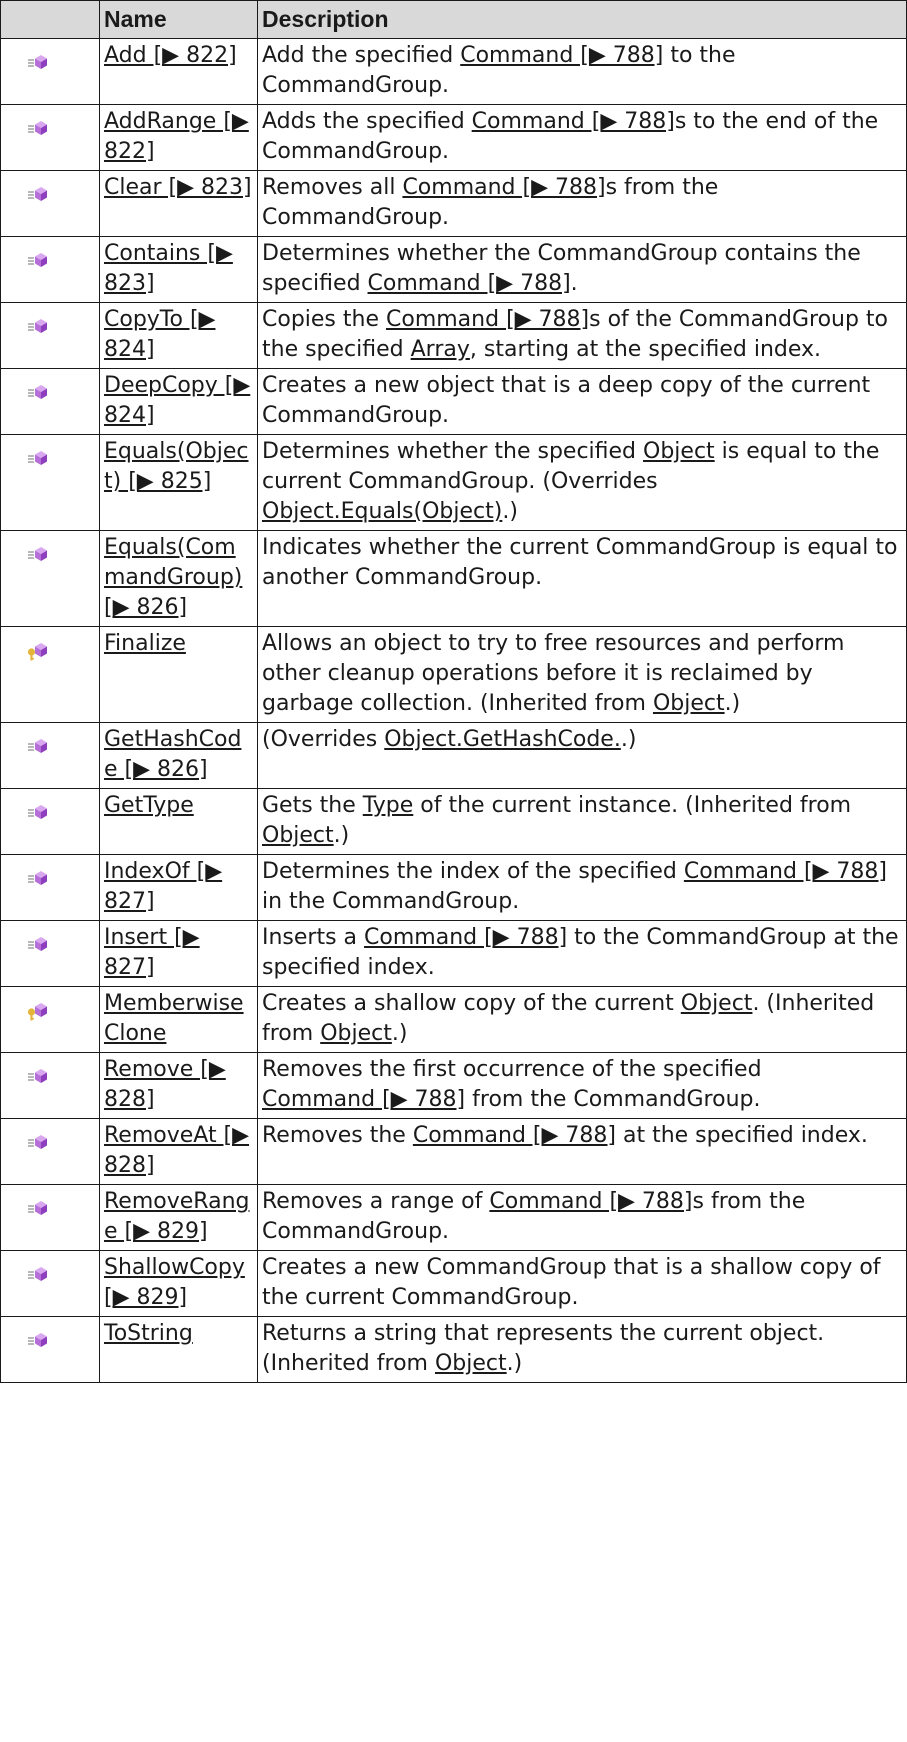 This screenshot has width=907, height=1742. Describe the element at coordinates (172, 754) in the screenshot. I see `method-link-gethashcode: GetHashCode [▶ 826]` at that location.